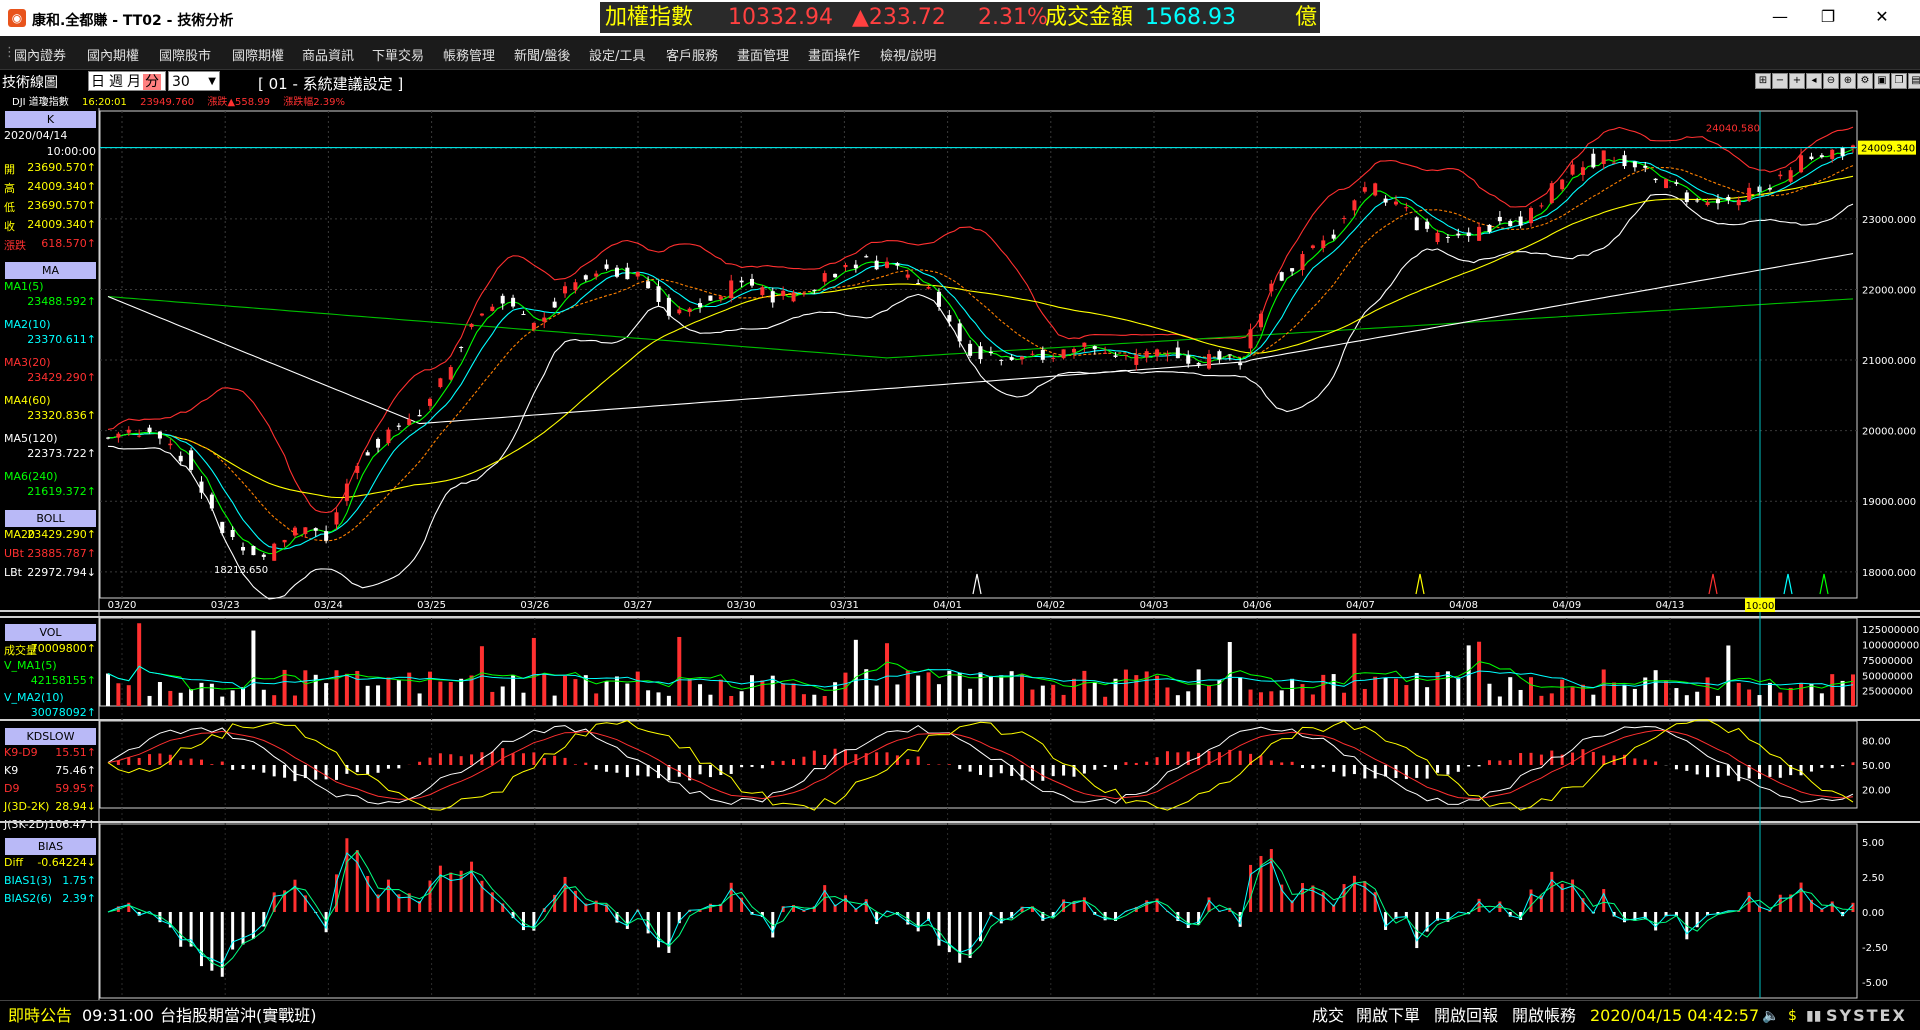 The width and height of the screenshot is (1920, 1030). I want to click on menu-item-10: 畫面管理, so click(763, 54).